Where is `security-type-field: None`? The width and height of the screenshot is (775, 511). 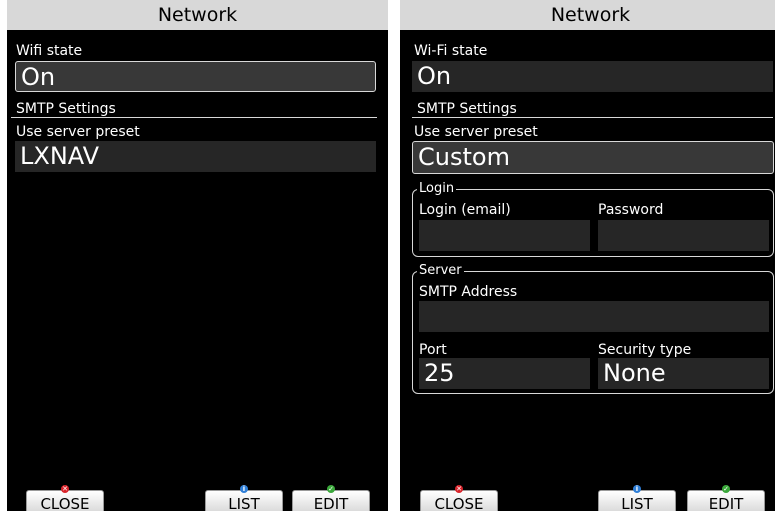 security-type-field: None is located at coordinates (683, 373).